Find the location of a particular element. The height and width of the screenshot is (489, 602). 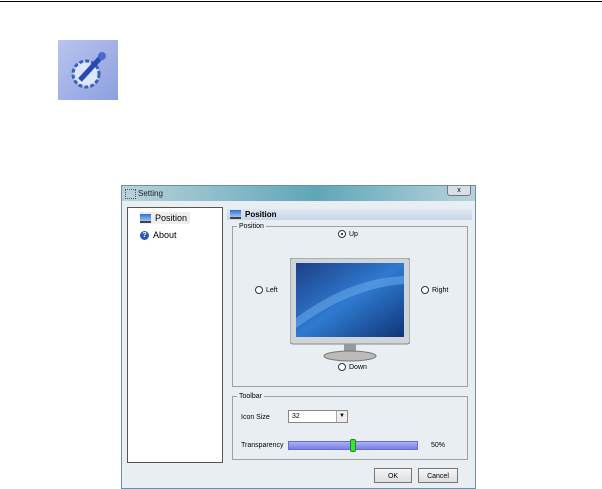

app-icon is located at coordinates (130, 194).